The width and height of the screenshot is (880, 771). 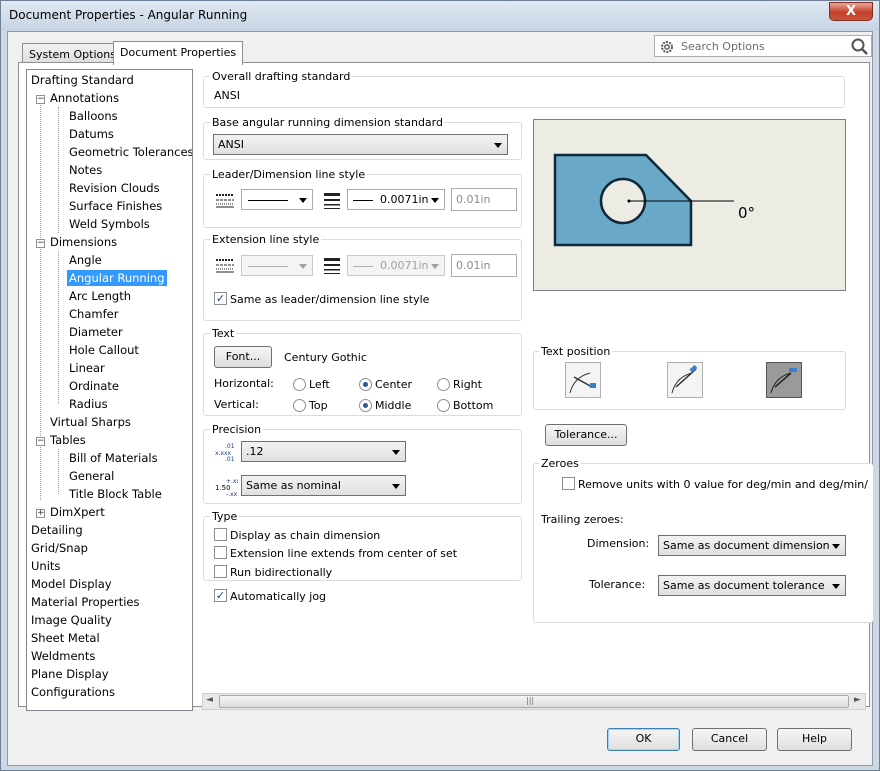 I want to click on tree-item-arc-length: Arc Length, so click(x=100, y=296).